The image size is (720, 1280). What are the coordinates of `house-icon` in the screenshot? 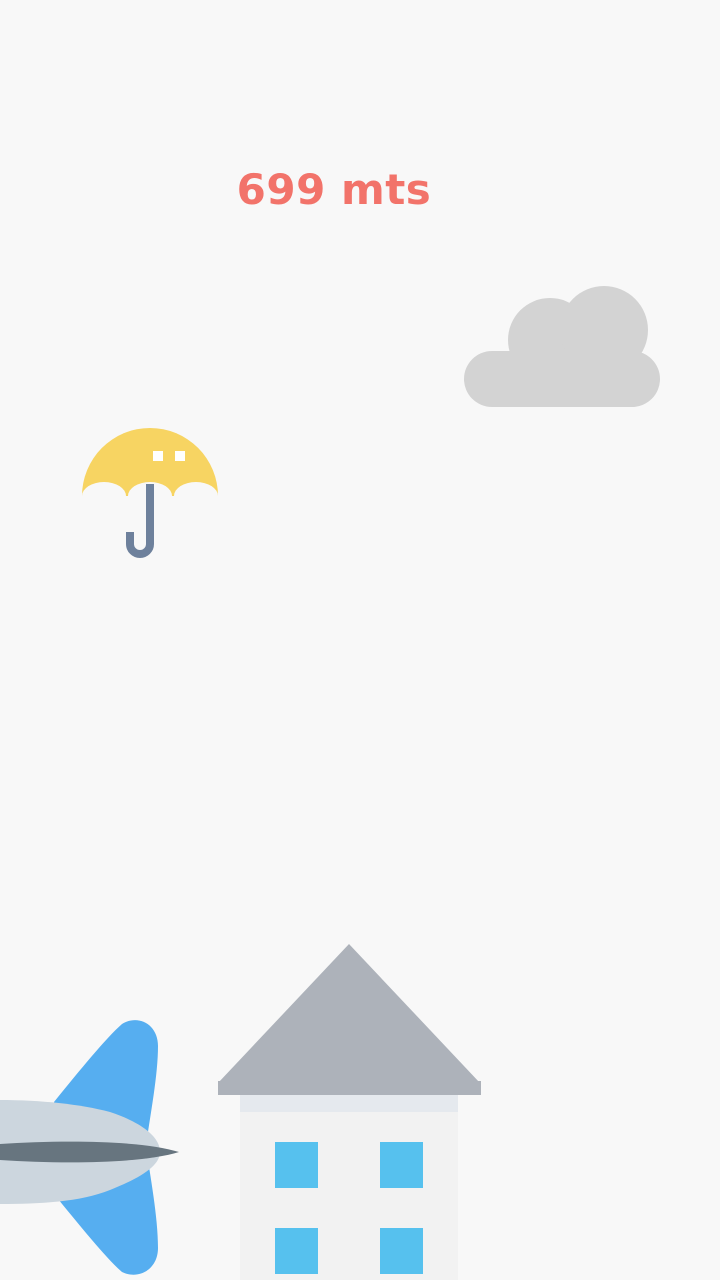 It's located at (349, 1112).